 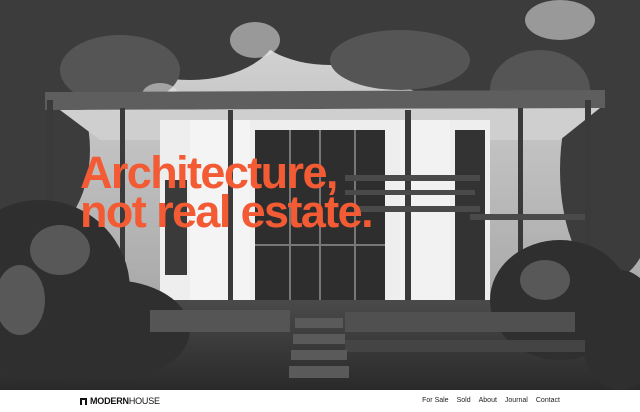 What do you see at coordinates (548, 401) in the screenshot?
I see `nav-contact: Contact` at bounding box center [548, 401].